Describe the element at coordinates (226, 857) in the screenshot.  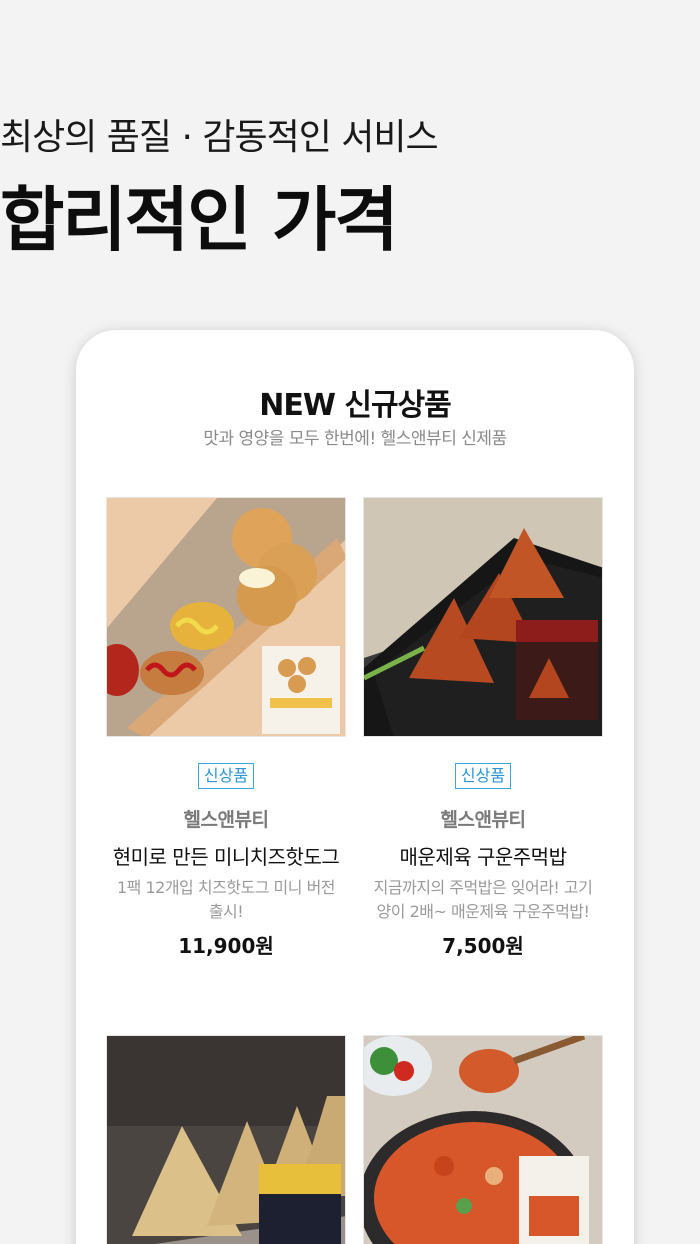
I see `product-name: 현미로 만든 미니치즈핫도그` at that location.